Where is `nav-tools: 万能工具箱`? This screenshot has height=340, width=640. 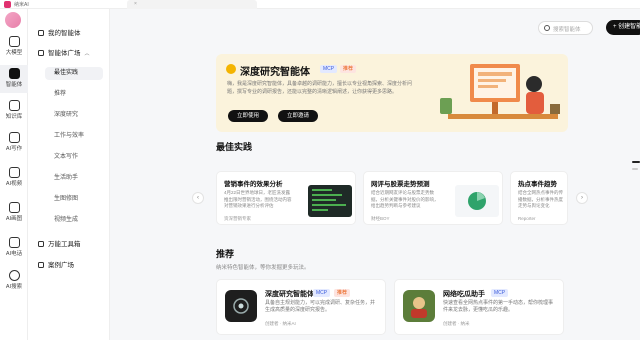
nav-tools: 万能工具箱 is located at coordinates (59, 243).